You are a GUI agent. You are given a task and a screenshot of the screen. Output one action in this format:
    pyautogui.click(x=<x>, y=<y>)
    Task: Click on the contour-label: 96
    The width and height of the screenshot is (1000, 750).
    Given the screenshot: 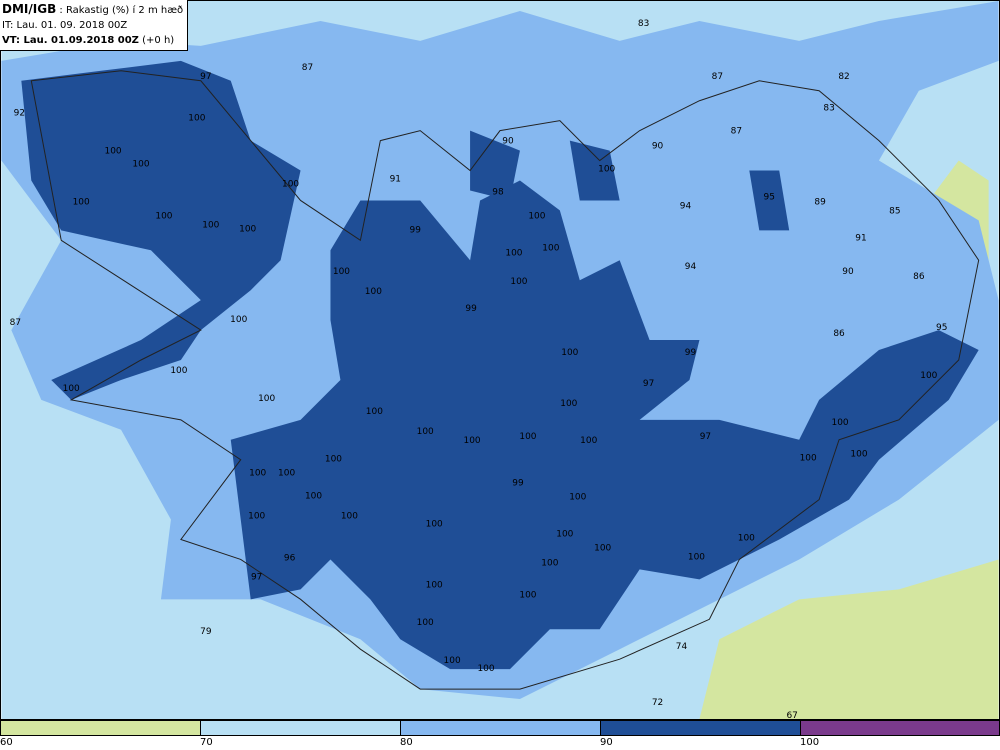 What is the action you would take?
    pyautogui.click(x=290, y=558)
    